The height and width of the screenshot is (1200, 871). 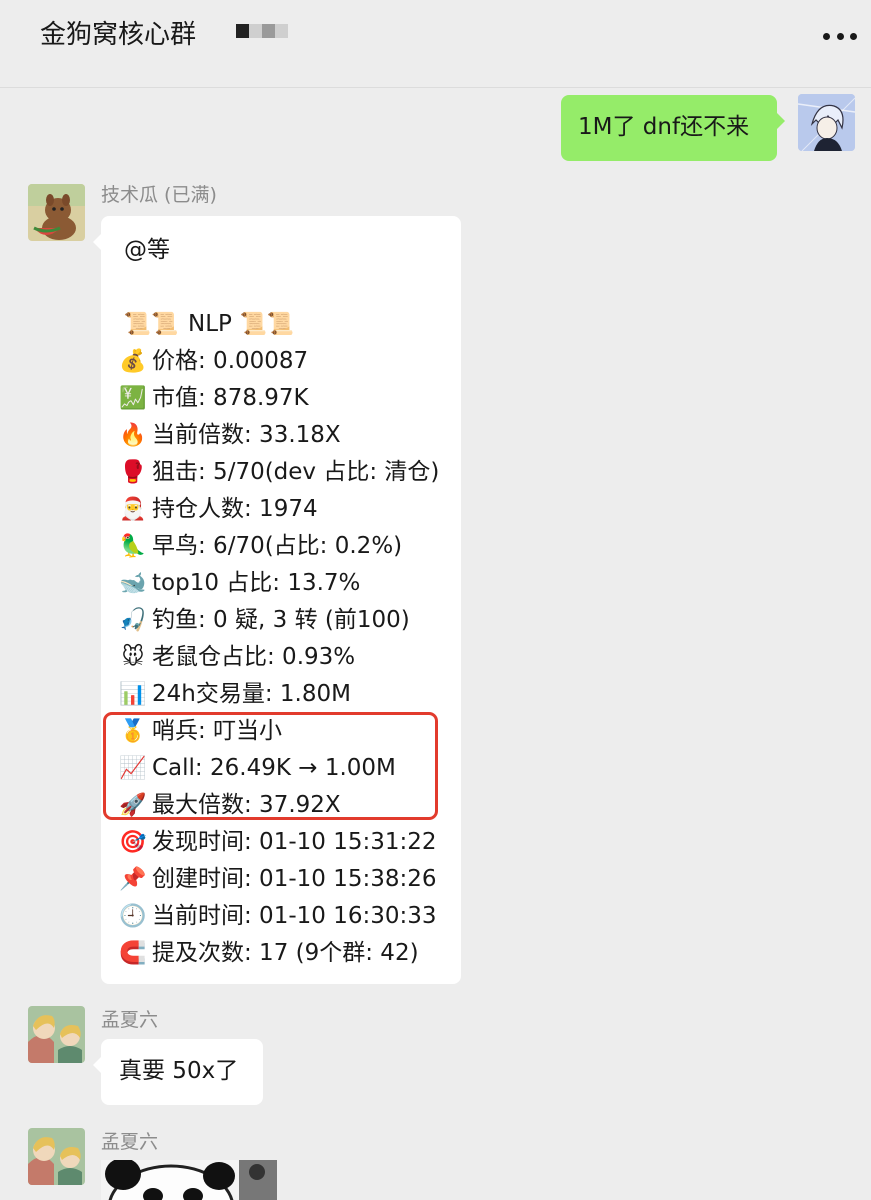 I want to click on line-text: 早鸟: 6/70(占比: 0.2%), so click(x=277, y=546).